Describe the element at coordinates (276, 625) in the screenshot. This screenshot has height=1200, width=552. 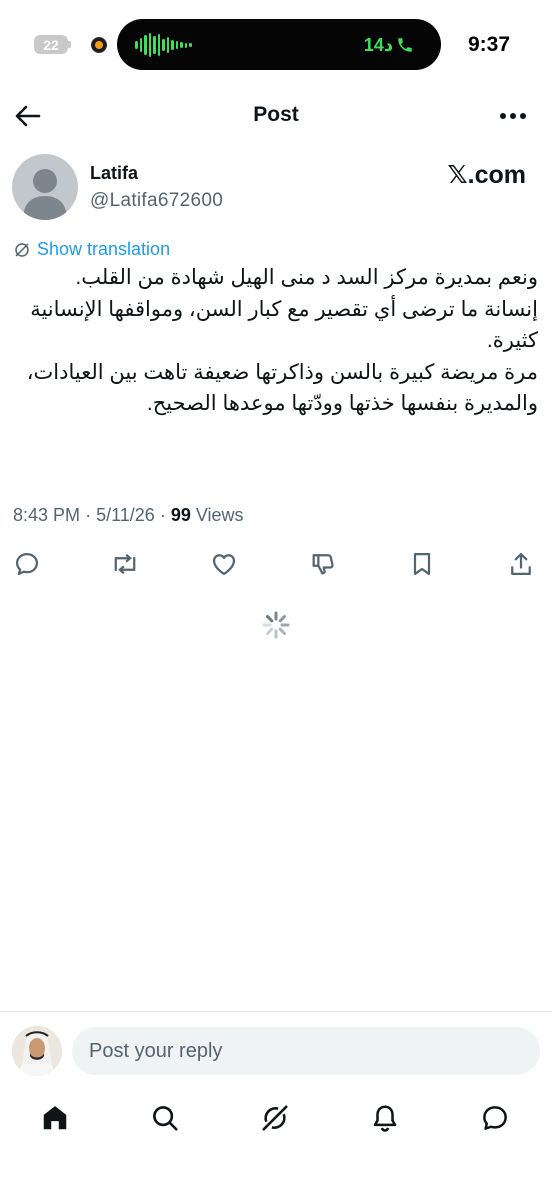
I see `loading-spinner-icon` at that location.